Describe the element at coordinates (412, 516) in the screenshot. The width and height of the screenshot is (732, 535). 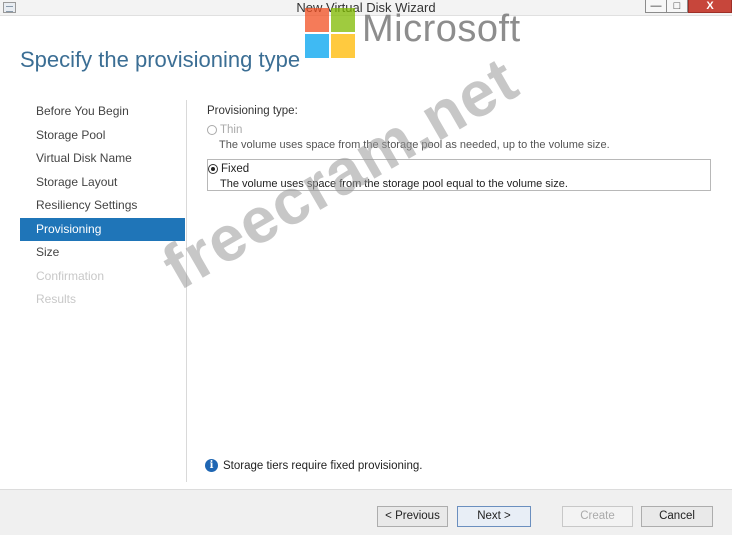
I see `previous-button: < Previous` at that location.